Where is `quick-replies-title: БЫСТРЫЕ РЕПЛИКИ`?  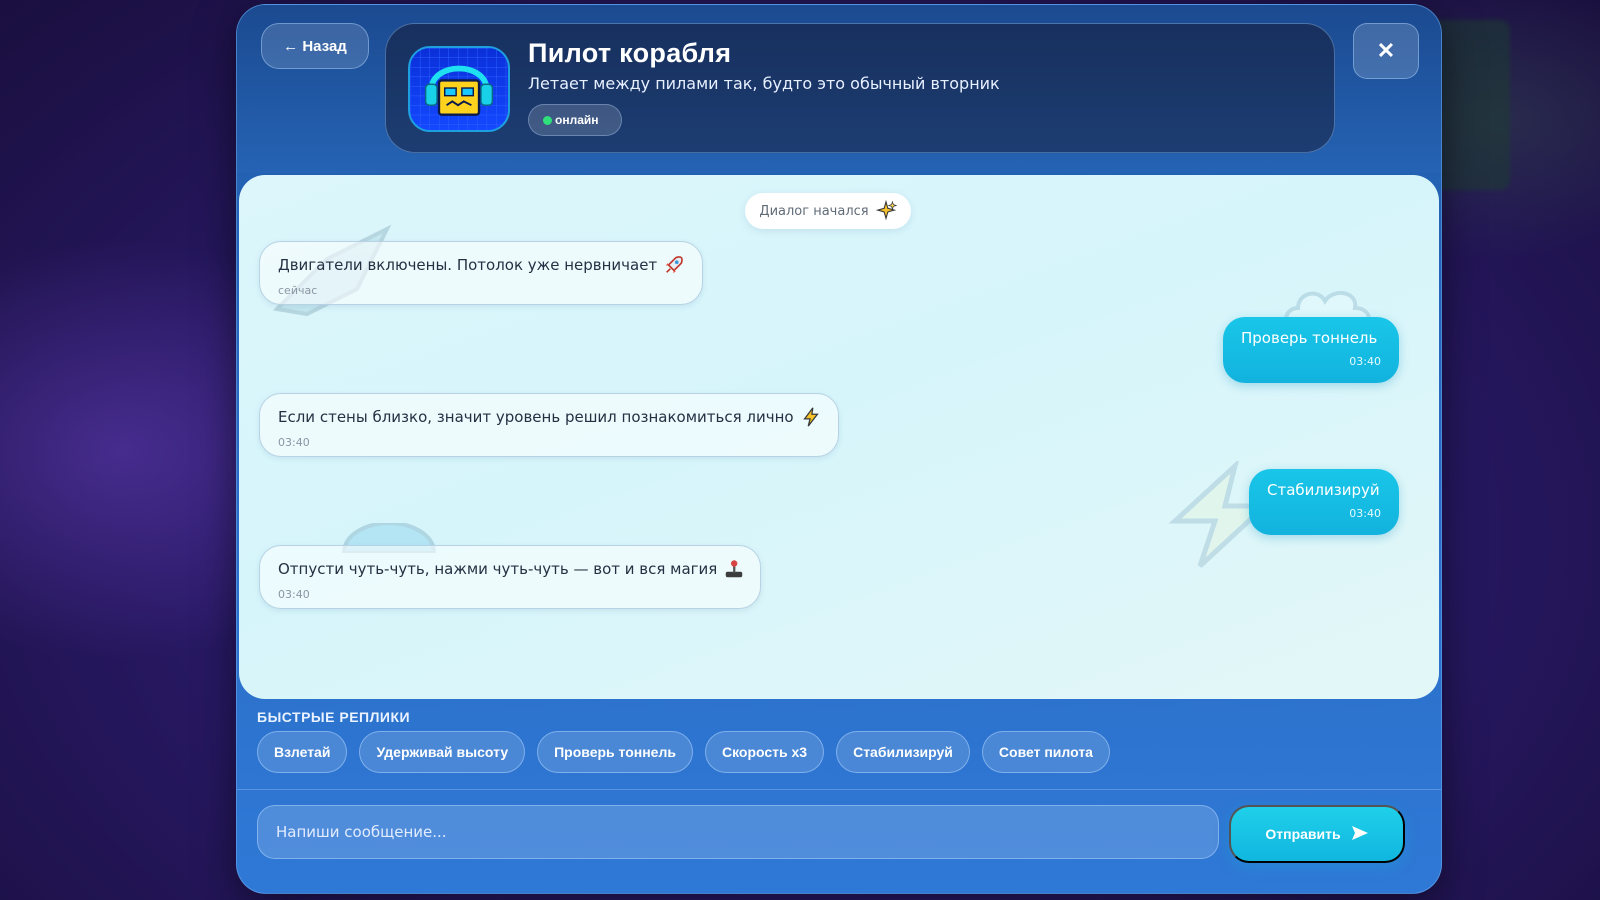
quick-replies-title: БЫСТРЫЕ РЕПЛИКИ is located at coordinates (334, 717).